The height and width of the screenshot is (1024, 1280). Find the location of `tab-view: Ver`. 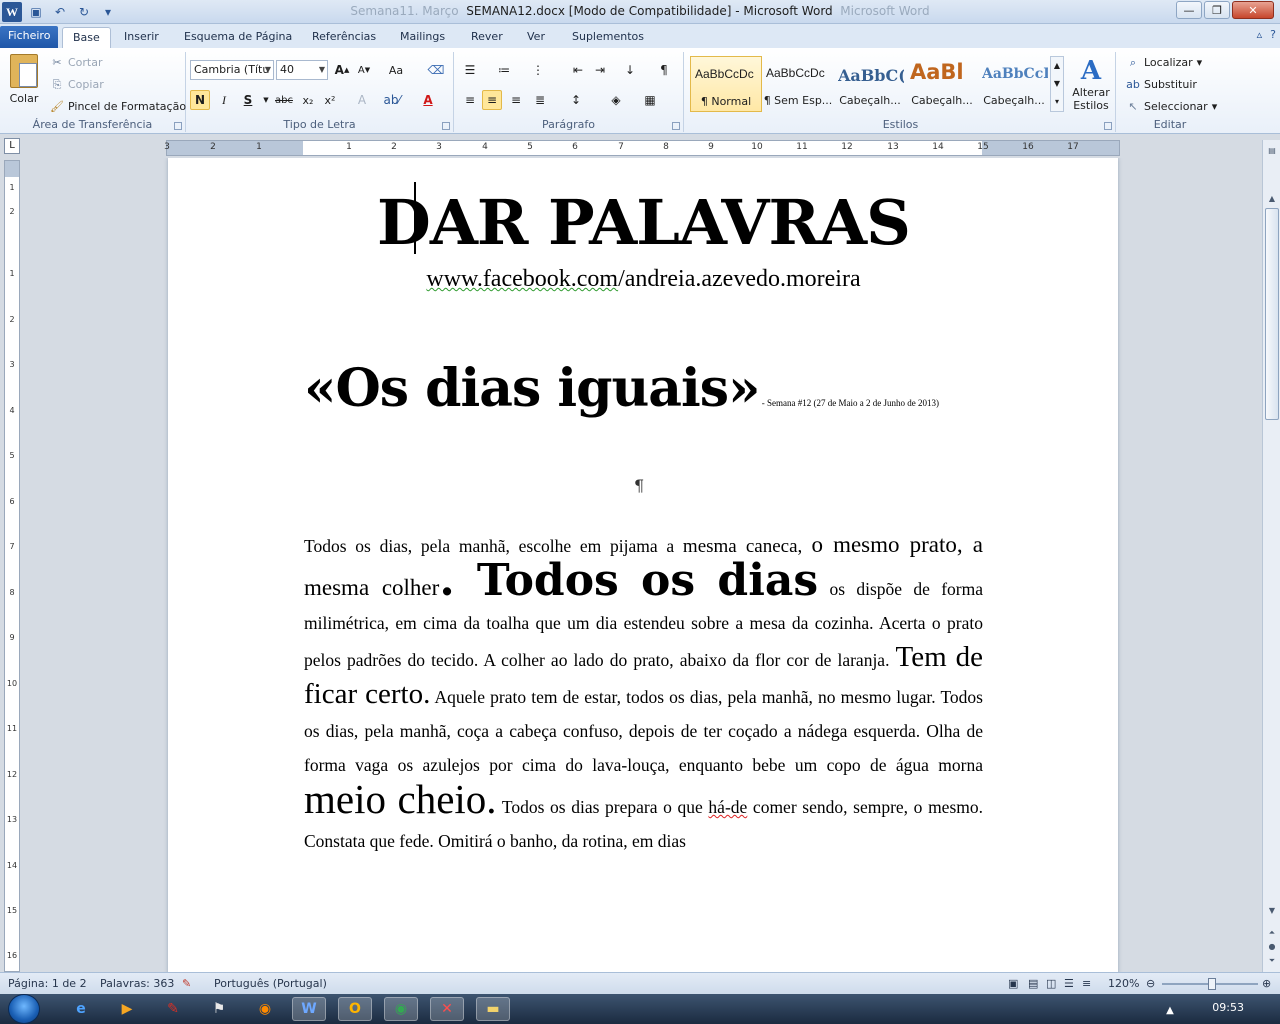

tab-view: Ver is located at coordinates (536, 37).